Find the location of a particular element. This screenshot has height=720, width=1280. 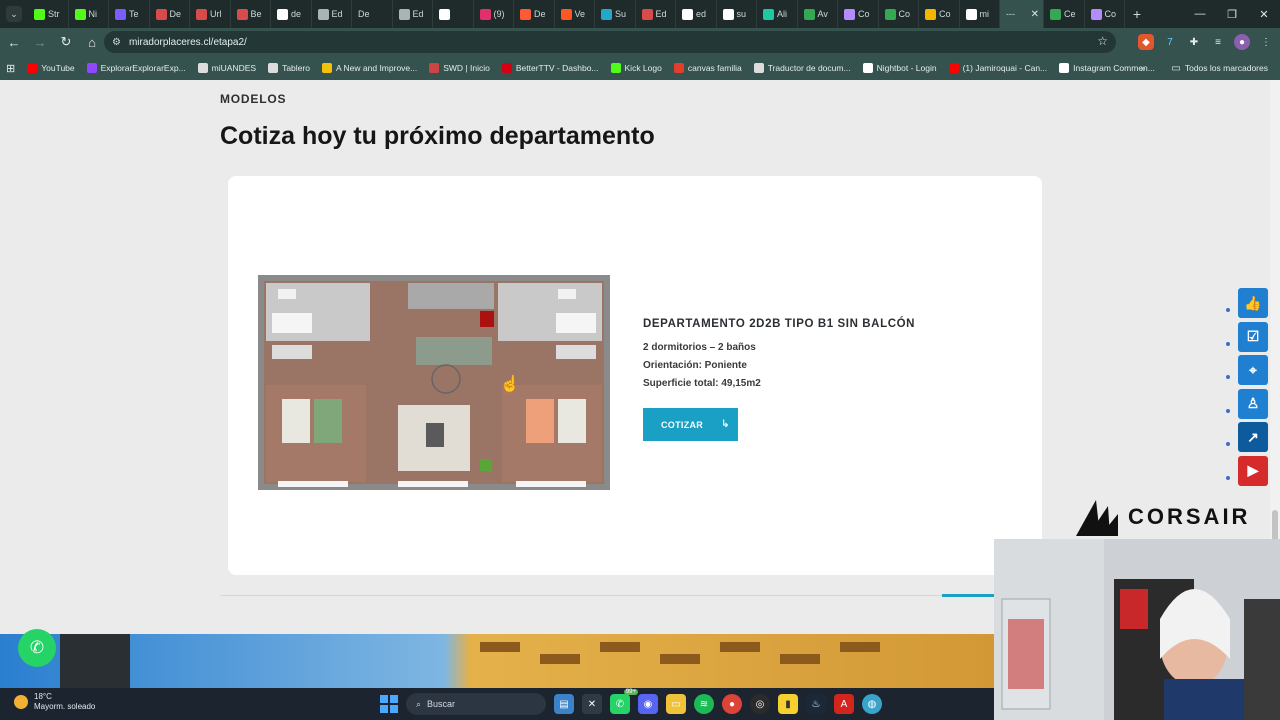

cotizar-button: COTIZAR ↳ is located at coordinates (690, 424).